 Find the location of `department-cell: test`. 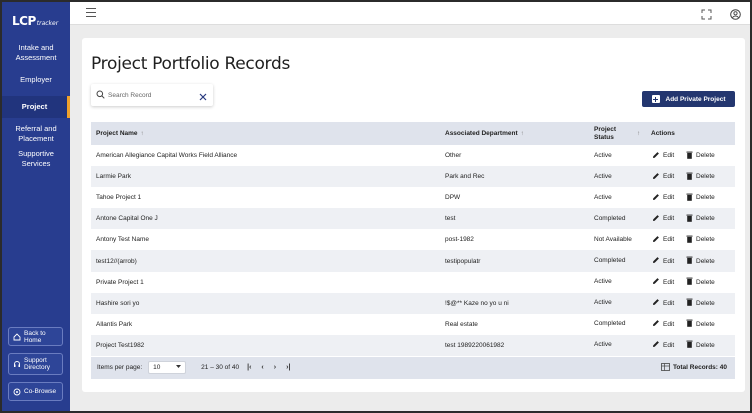

department-cell: test is located at coordinates (450, 219).